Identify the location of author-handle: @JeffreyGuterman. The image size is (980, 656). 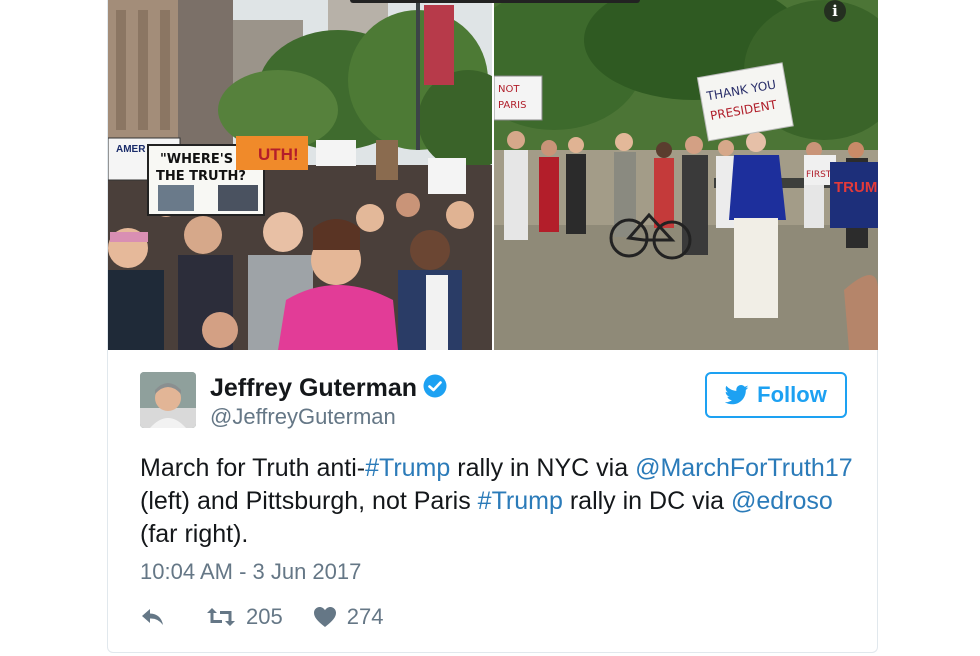
(303, 417).